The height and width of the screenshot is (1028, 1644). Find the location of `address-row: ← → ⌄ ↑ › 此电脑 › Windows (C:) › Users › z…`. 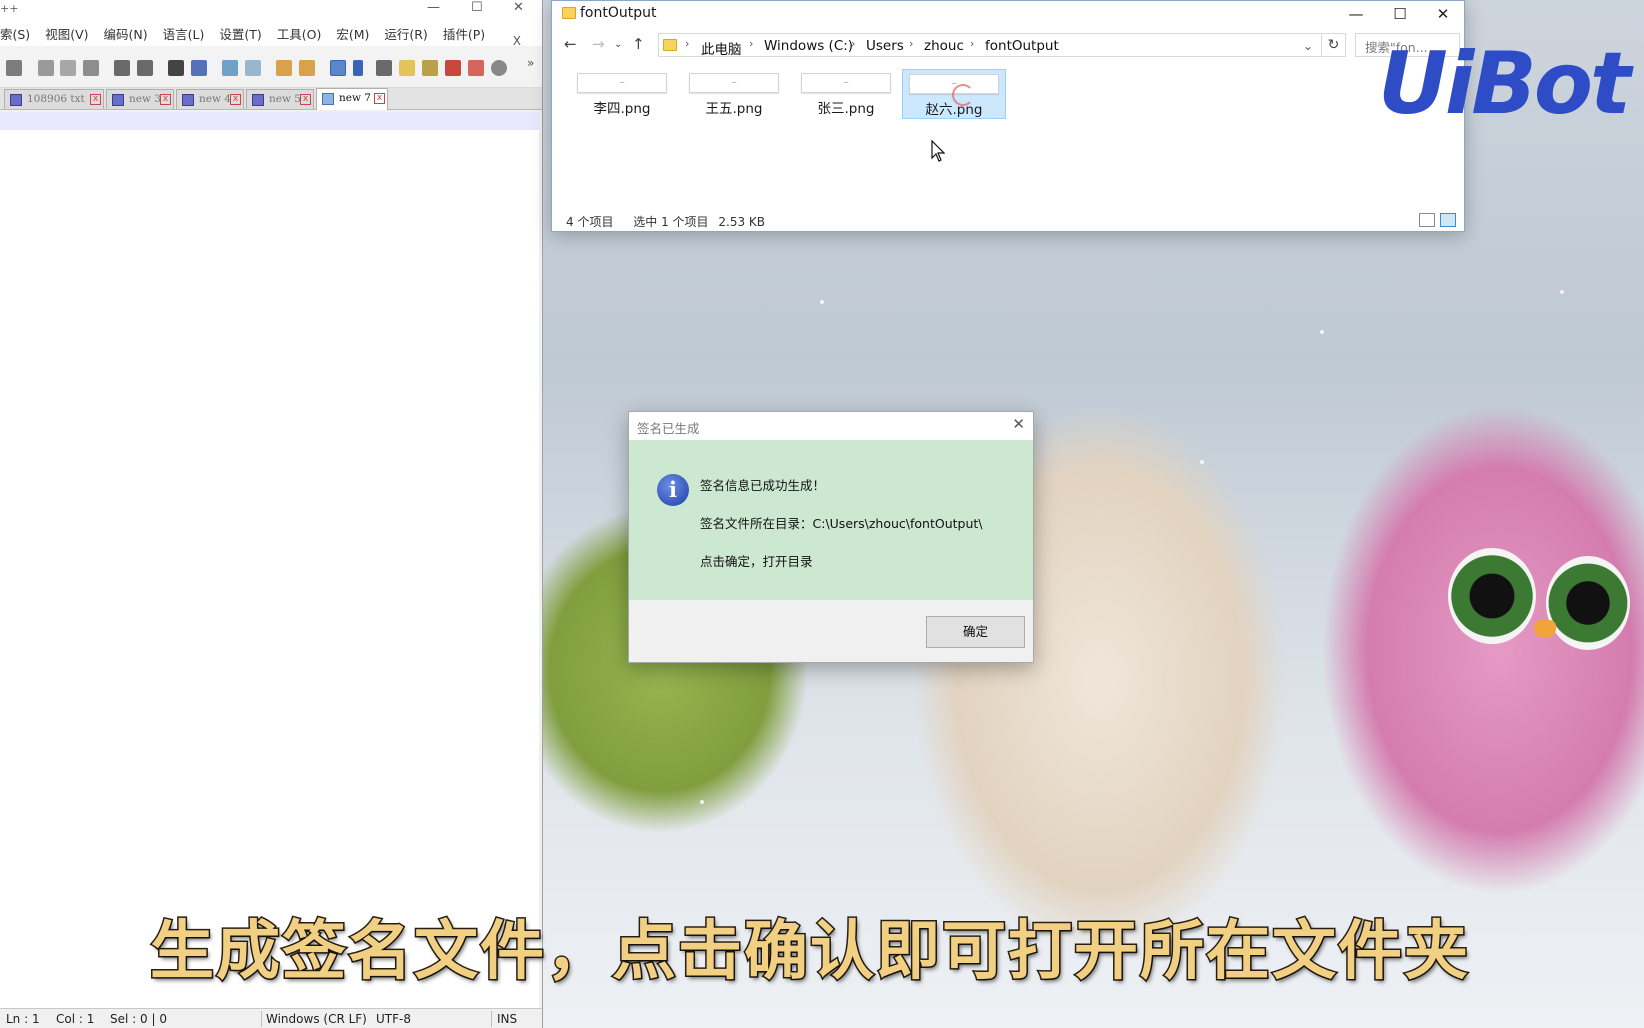

address-row: ← → ⌄ ↑ › 此电脑 › Windows (C:) › Users › z… is located at coordinates (1008, 45).